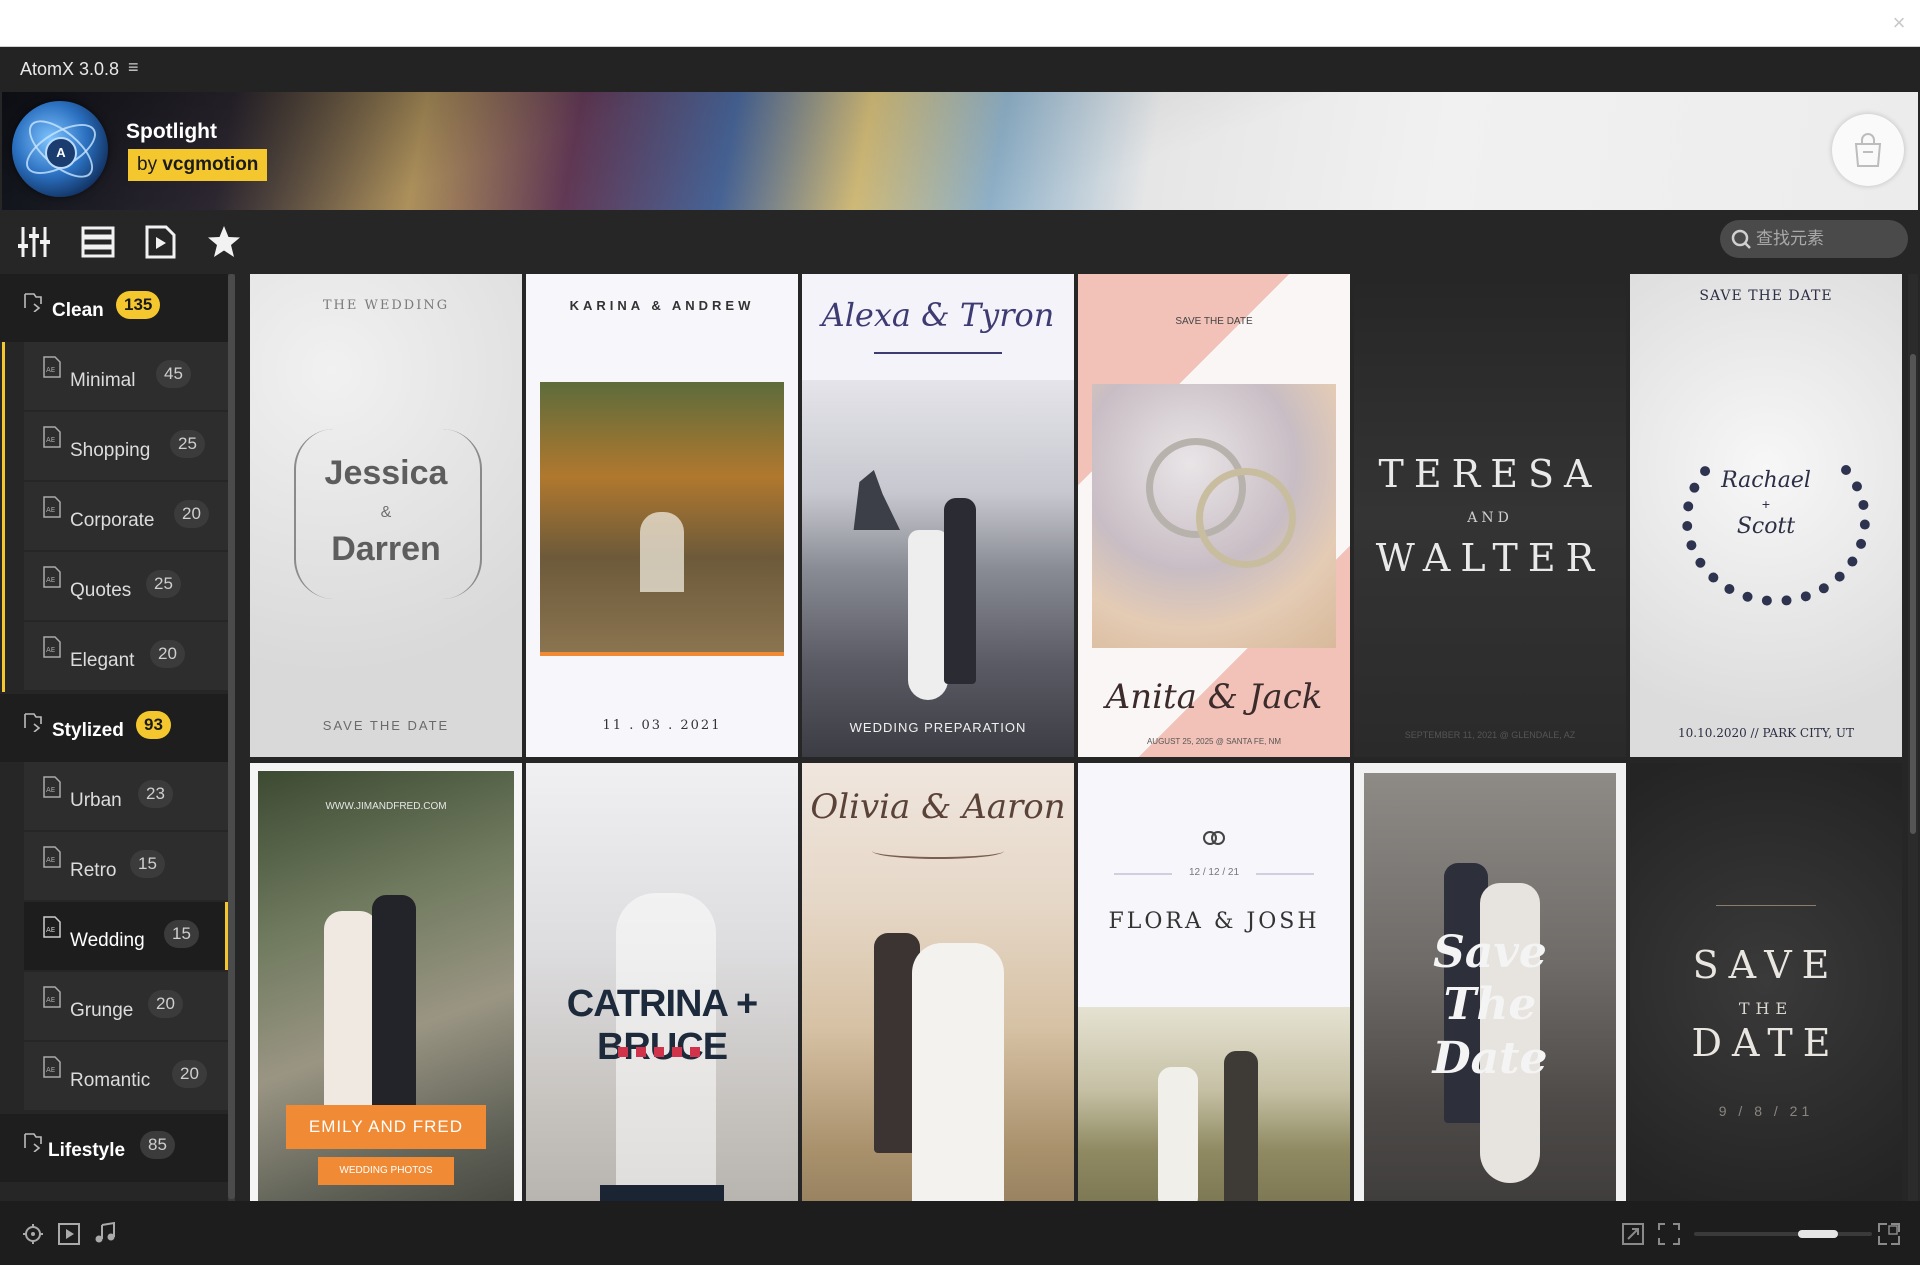 This screenshot has width=1920, height=1265. I want to click on sidebar-item-wedding: AE Wedding 15, so click(126, 937).